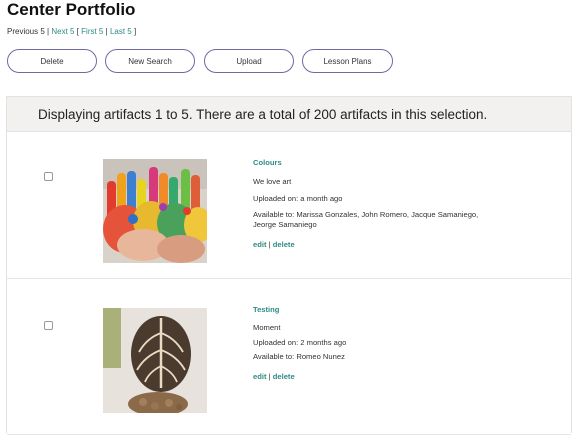  Describe the element at coordinates (52, 61) in the screenshot. I see `delete-button: Delete` at that location.